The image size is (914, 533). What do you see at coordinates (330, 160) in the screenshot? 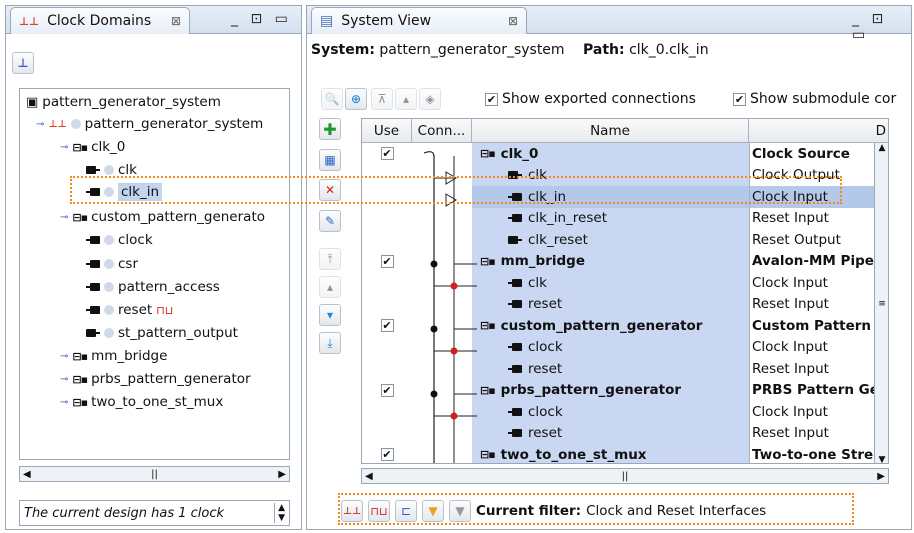
I see `add-instance-icon: ▦` at bounding box center [330, 160].